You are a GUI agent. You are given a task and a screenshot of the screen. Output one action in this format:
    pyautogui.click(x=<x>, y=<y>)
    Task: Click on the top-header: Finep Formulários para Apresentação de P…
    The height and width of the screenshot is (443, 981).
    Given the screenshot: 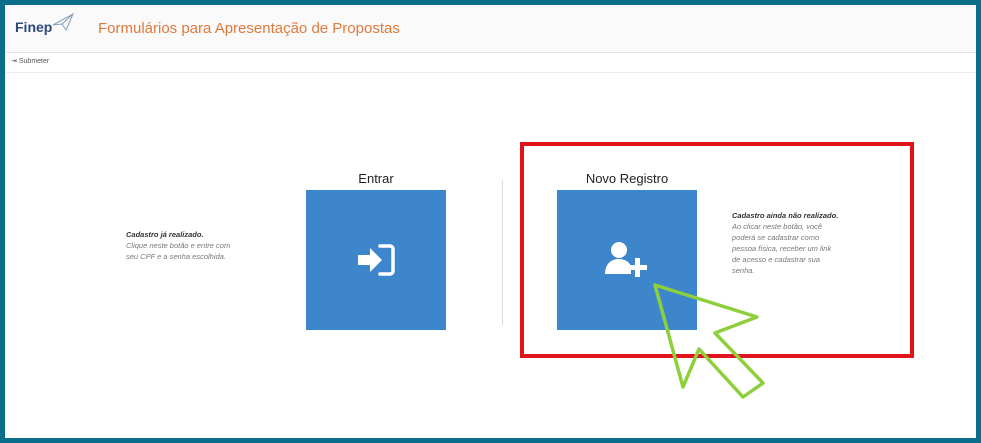 What is the action you would take?
    pyautogui.click(x=490, y=29)
    